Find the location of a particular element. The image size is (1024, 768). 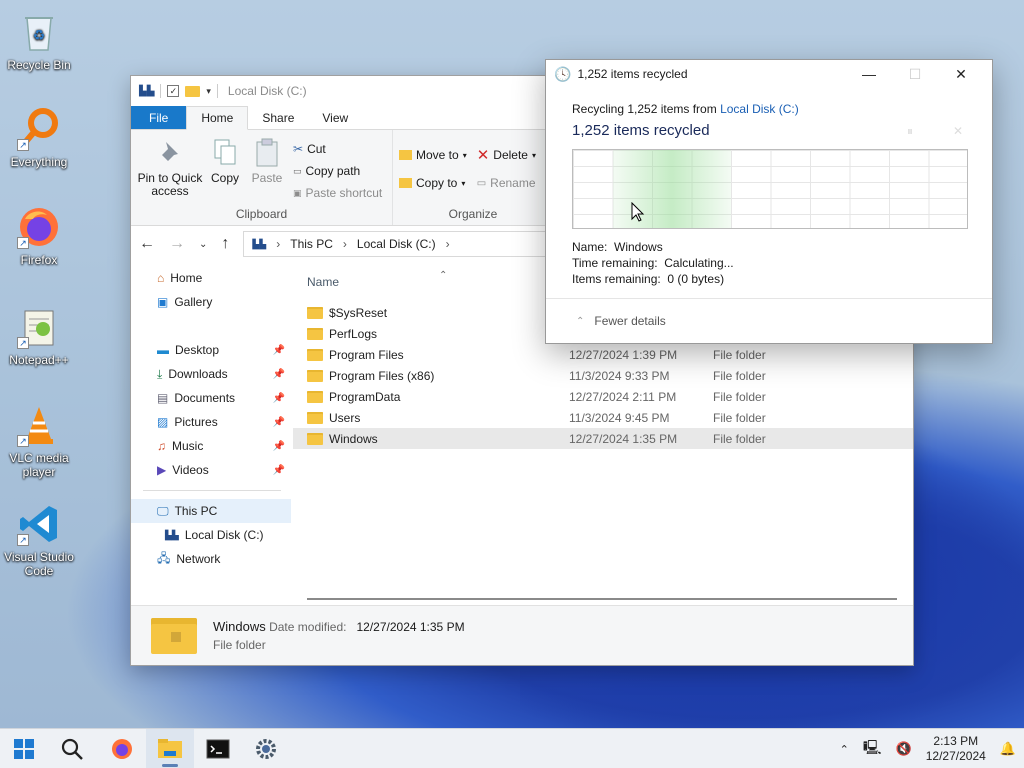

music-icon: ♫ is located at coordinates (161, 446).